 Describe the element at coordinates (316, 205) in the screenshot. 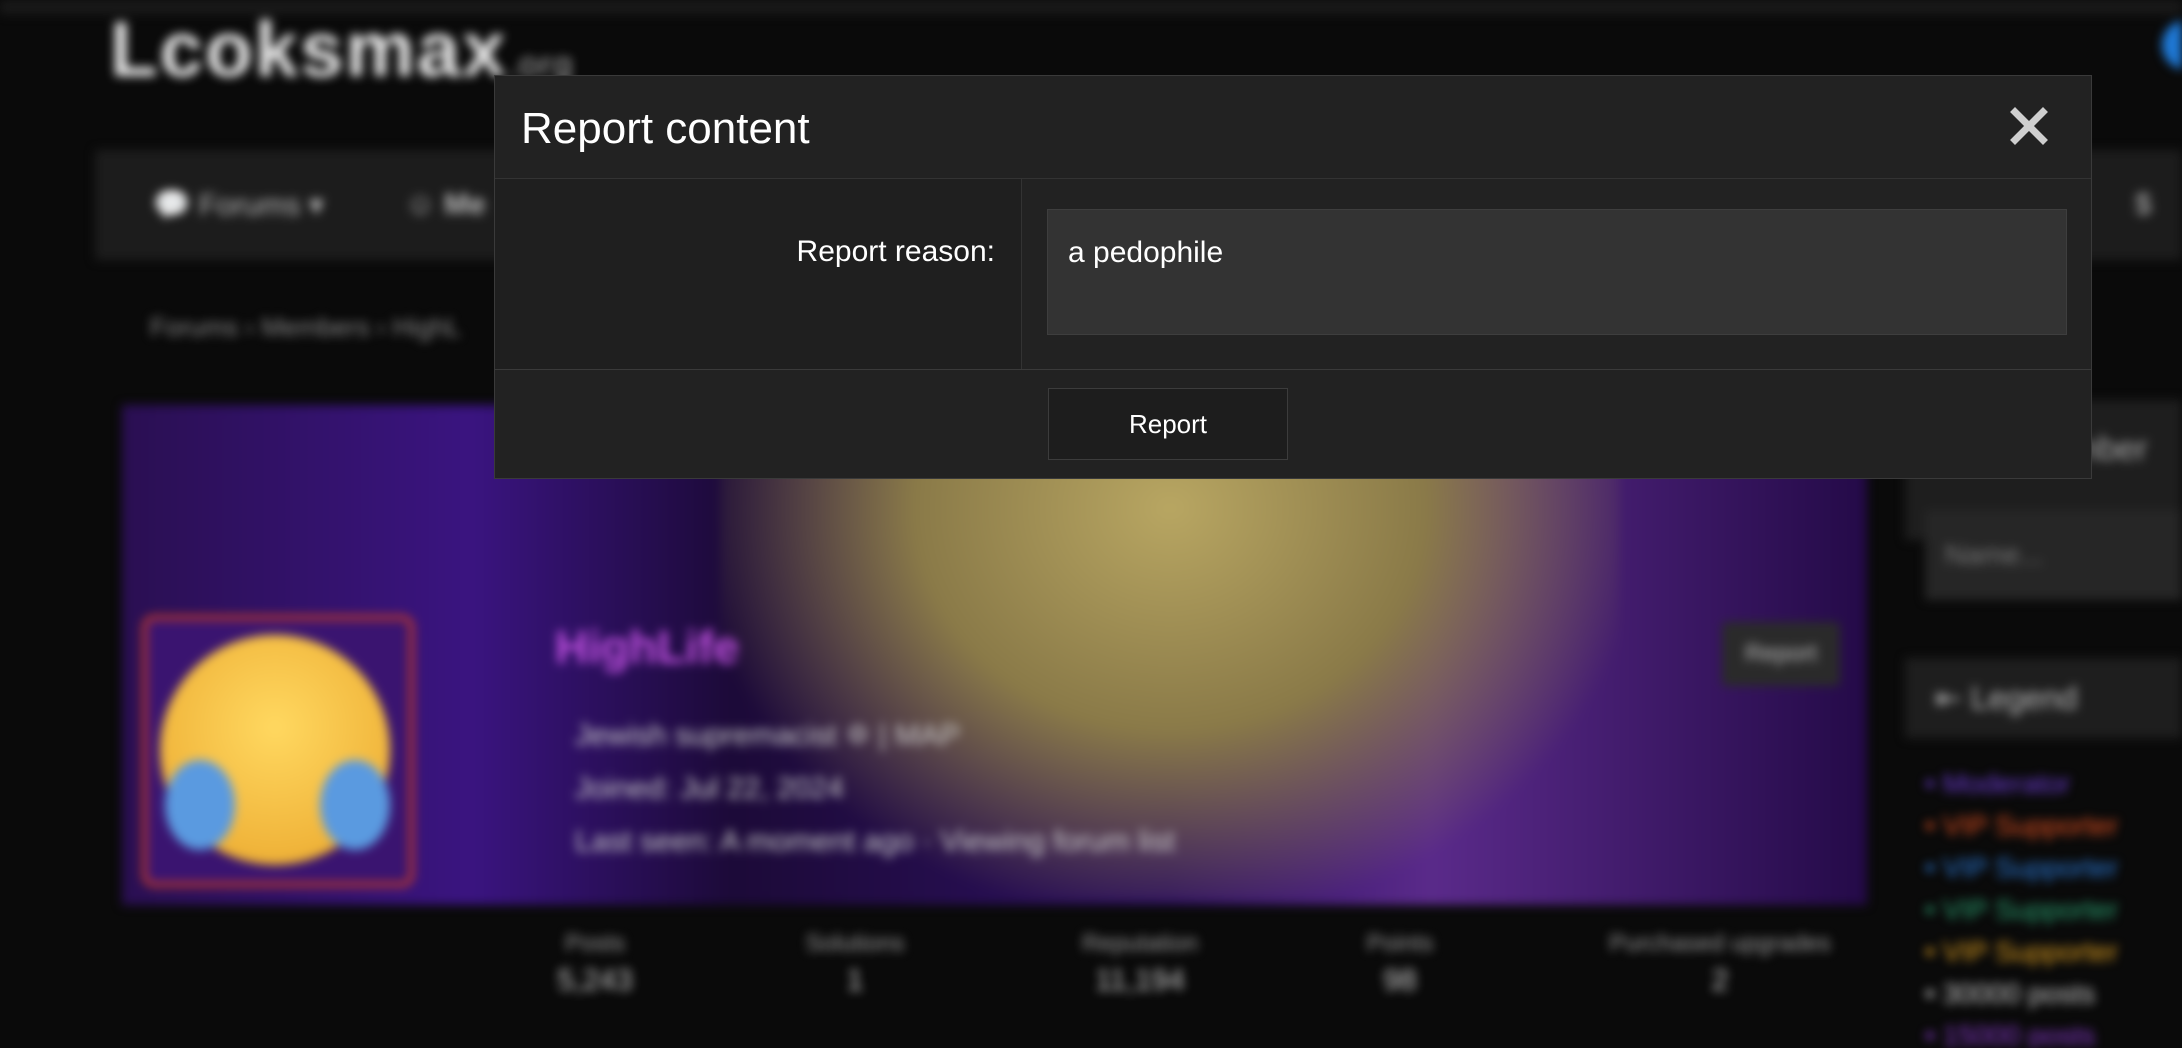

I see `chevron-down-icon: ▾` at that location.